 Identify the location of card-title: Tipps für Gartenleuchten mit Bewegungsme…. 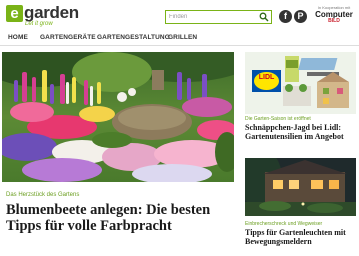
(300, 237).